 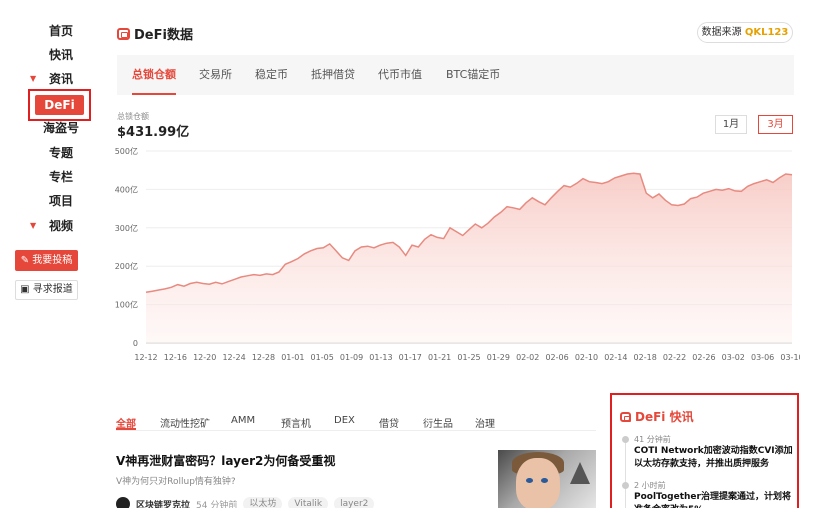 I want to click on chart-y-tick: 300亿, so click(x=126, y=228).